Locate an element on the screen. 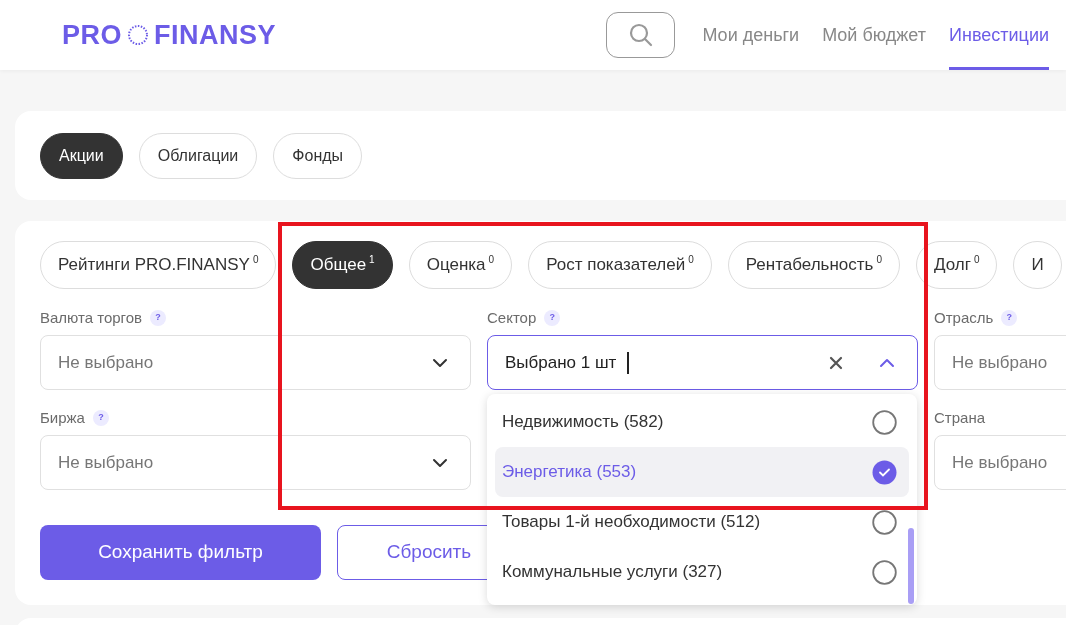 Image resolution: width=1066 pixels, height=625 pixels. search-button is located at coordinates (641, 35).